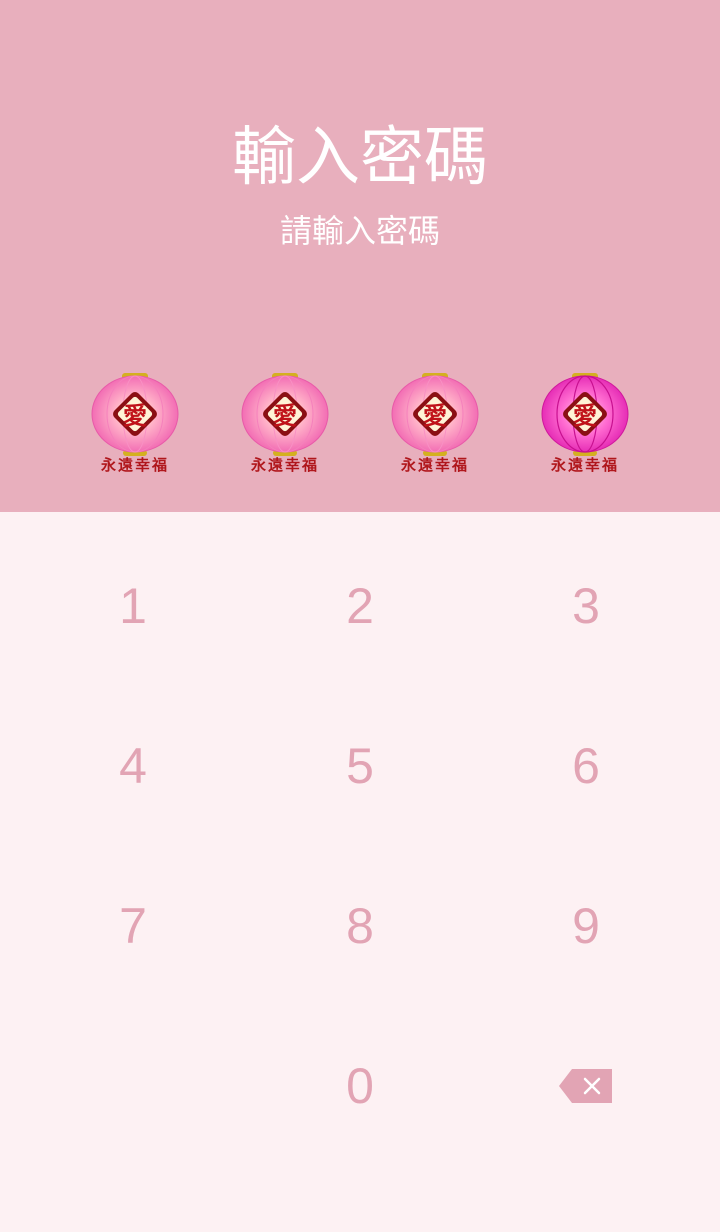  What do you see at coordinates (133, 606) in the screenshot?
I see `key-1: 1` at bounding box center [133, 606].